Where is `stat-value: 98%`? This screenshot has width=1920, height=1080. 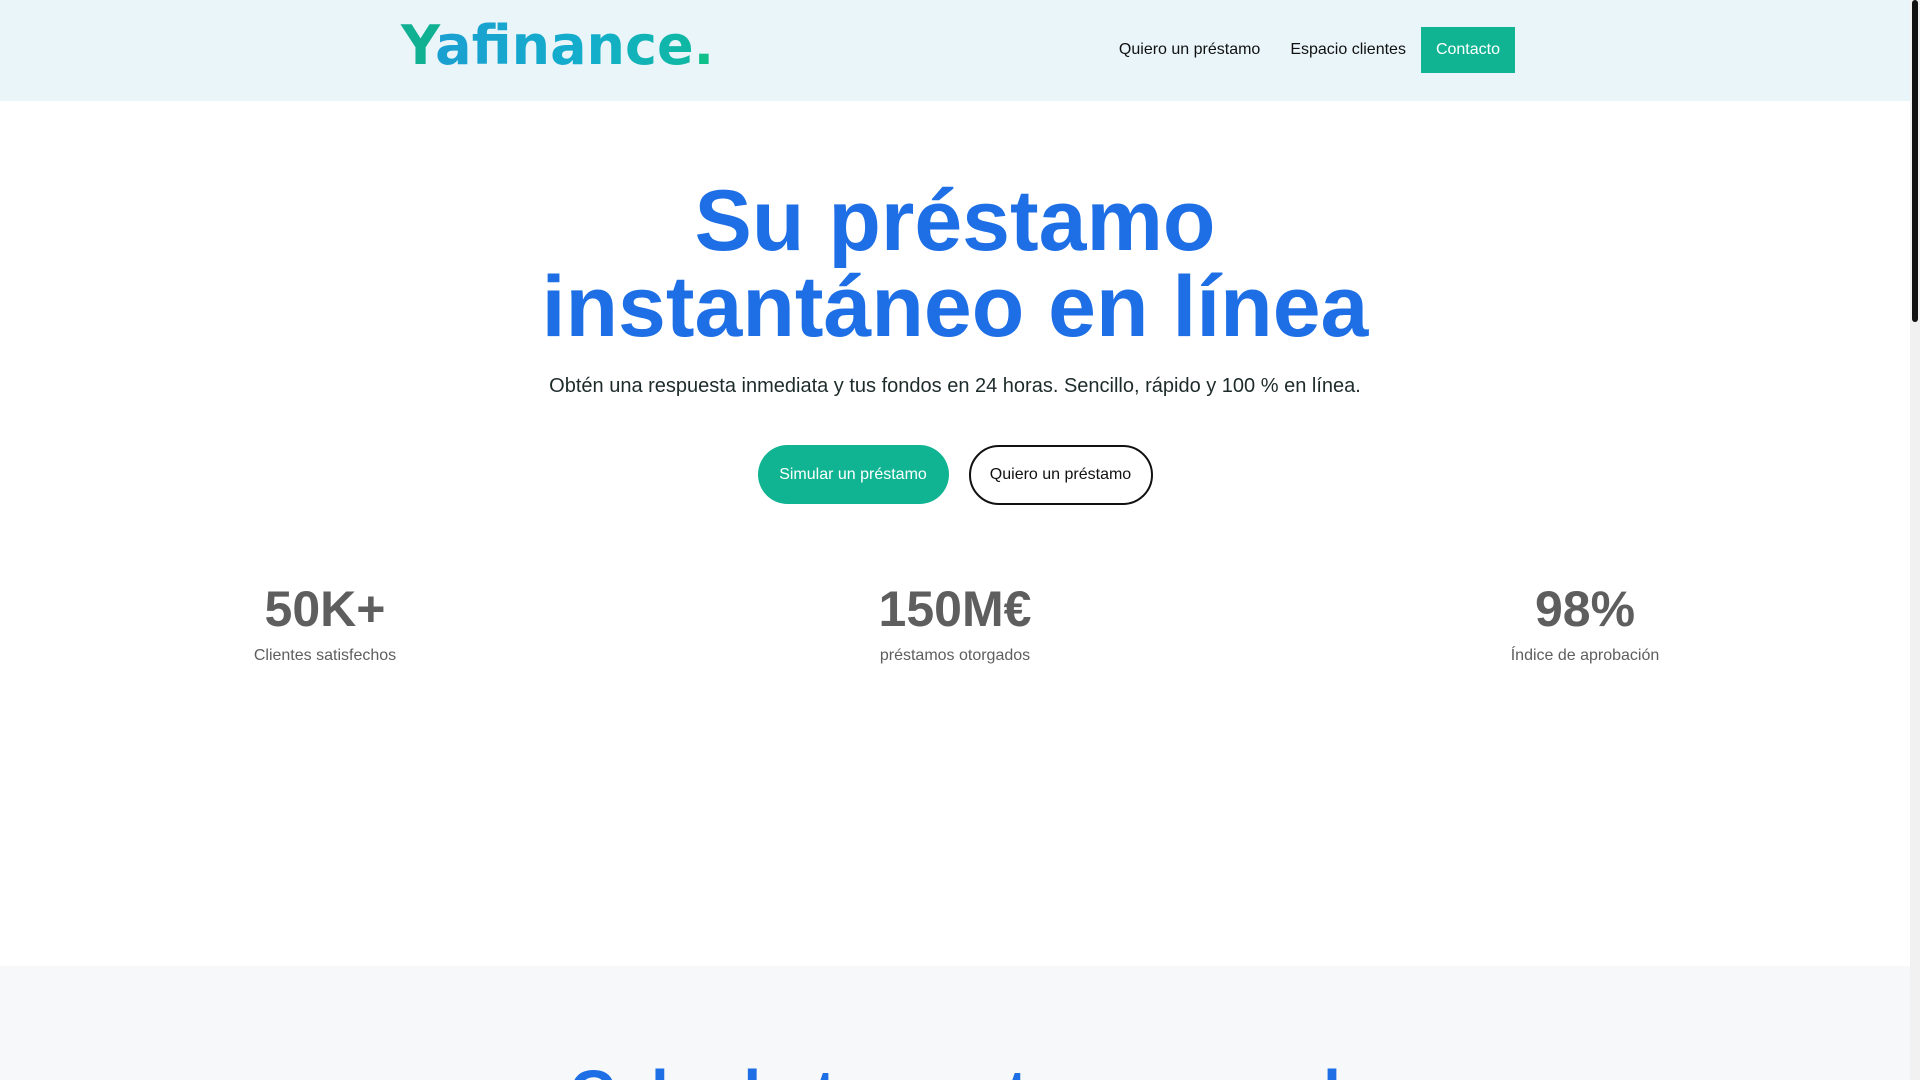
stat-value: 98% is located at coordinates (1585, 609).